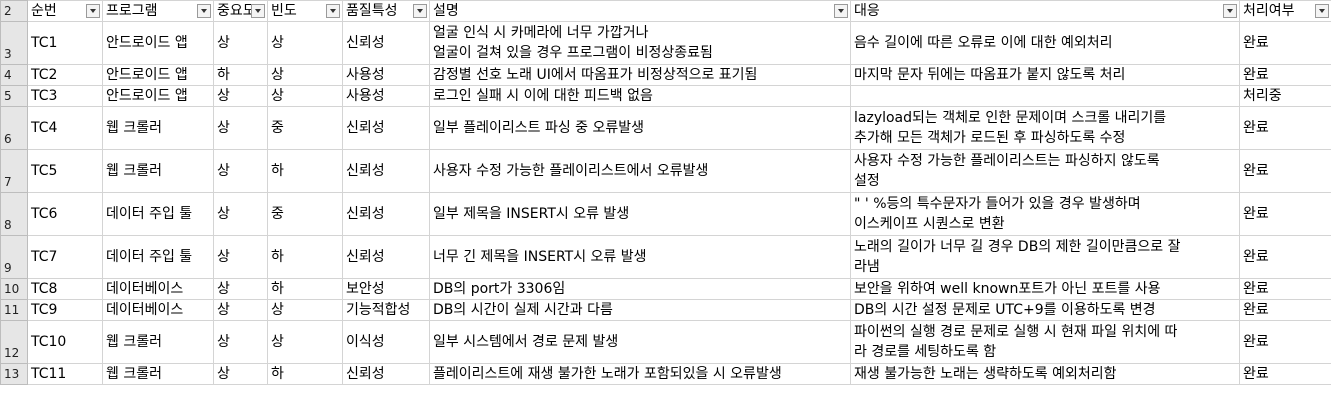 The image size is (1331, 400). Describe the element at coordinates (640, 75) in the screenshot. I see `cell-description: 감정별 선호 노래 UI에서 따옴표가 비정상적으로 표기됨` at that location.